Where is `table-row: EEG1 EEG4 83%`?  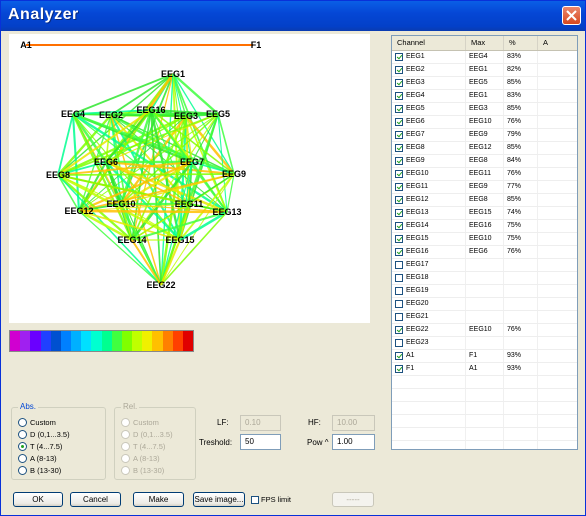
table-row: EEG1 EEG4 83% is located at coordinates (484, 57).